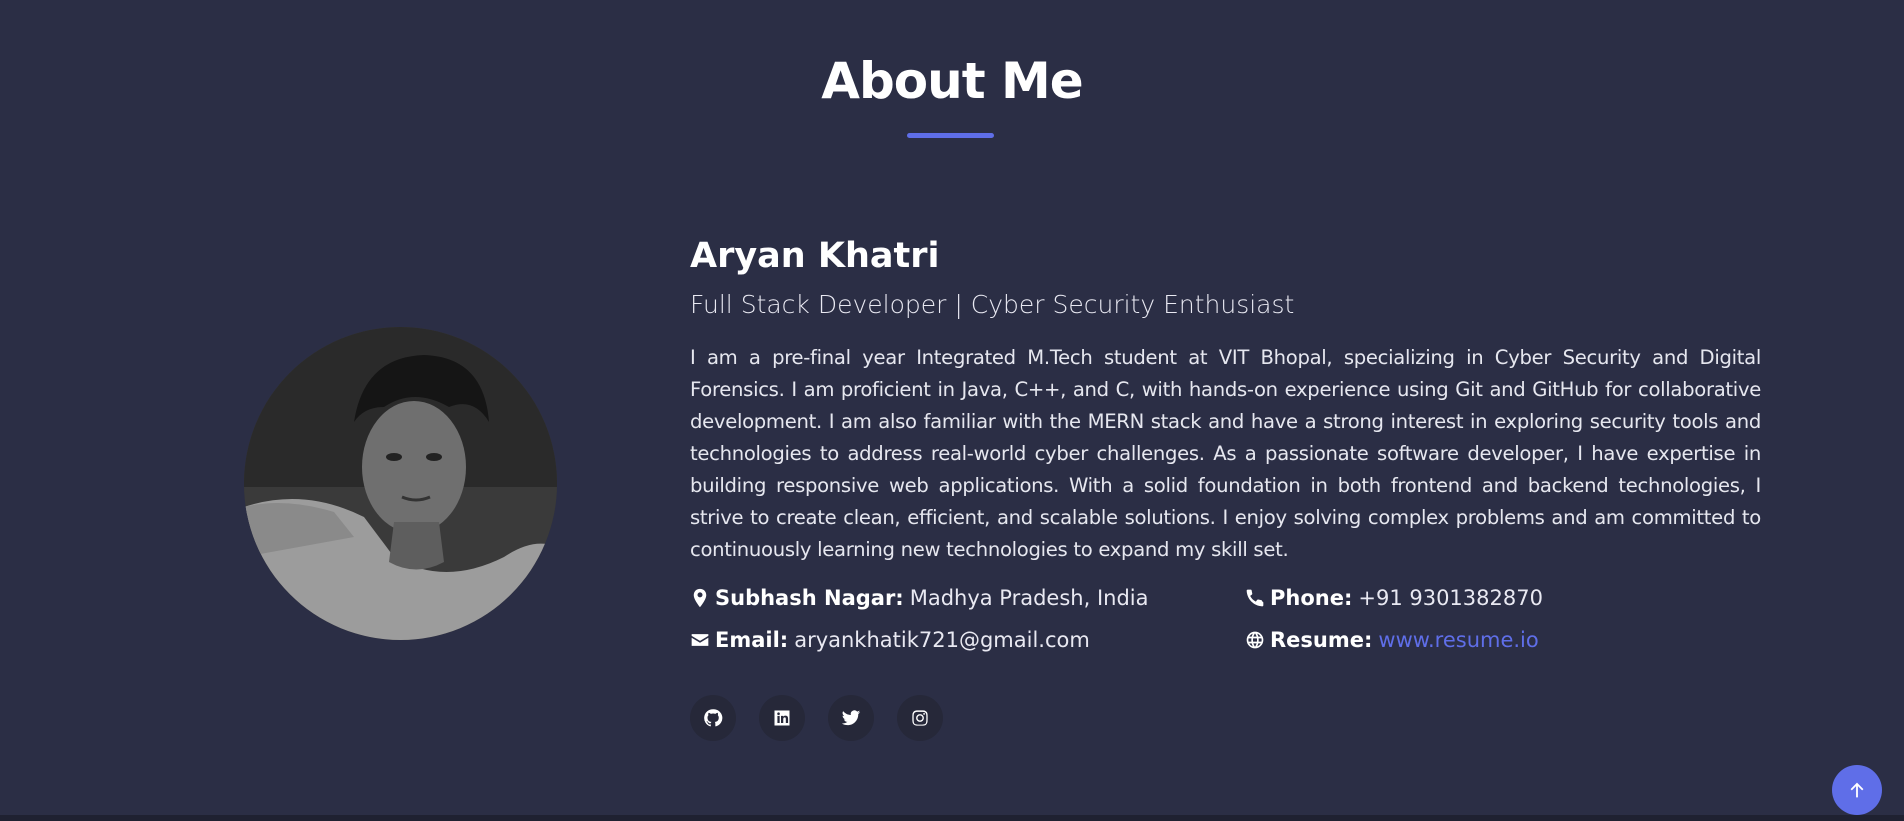  I want to click on section-divider, so click(952, 818).